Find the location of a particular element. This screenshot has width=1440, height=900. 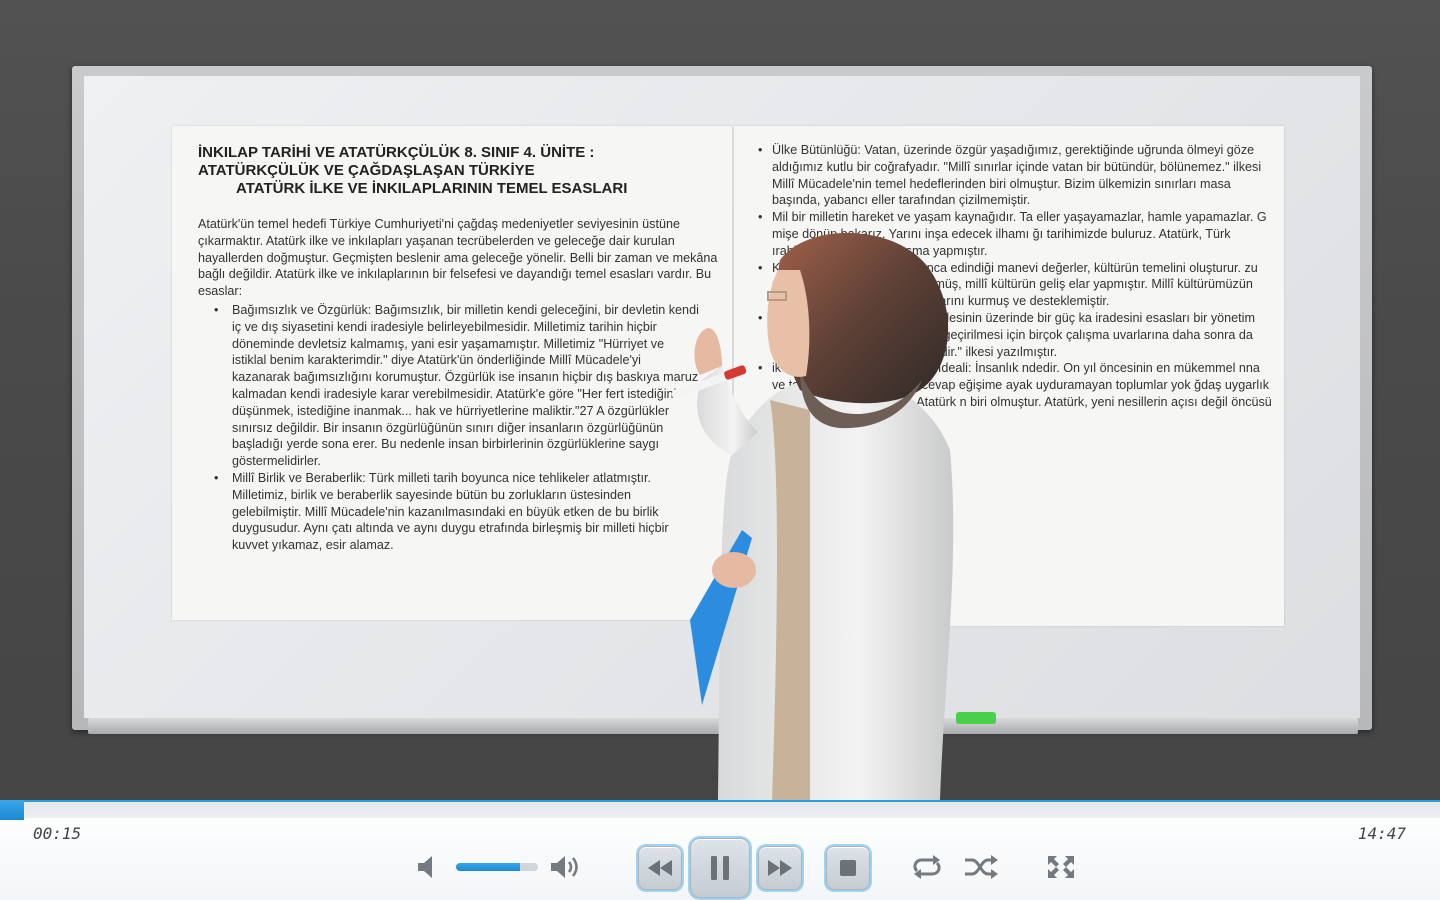

fullscreen-icon is located at coordinates (1061, 867).